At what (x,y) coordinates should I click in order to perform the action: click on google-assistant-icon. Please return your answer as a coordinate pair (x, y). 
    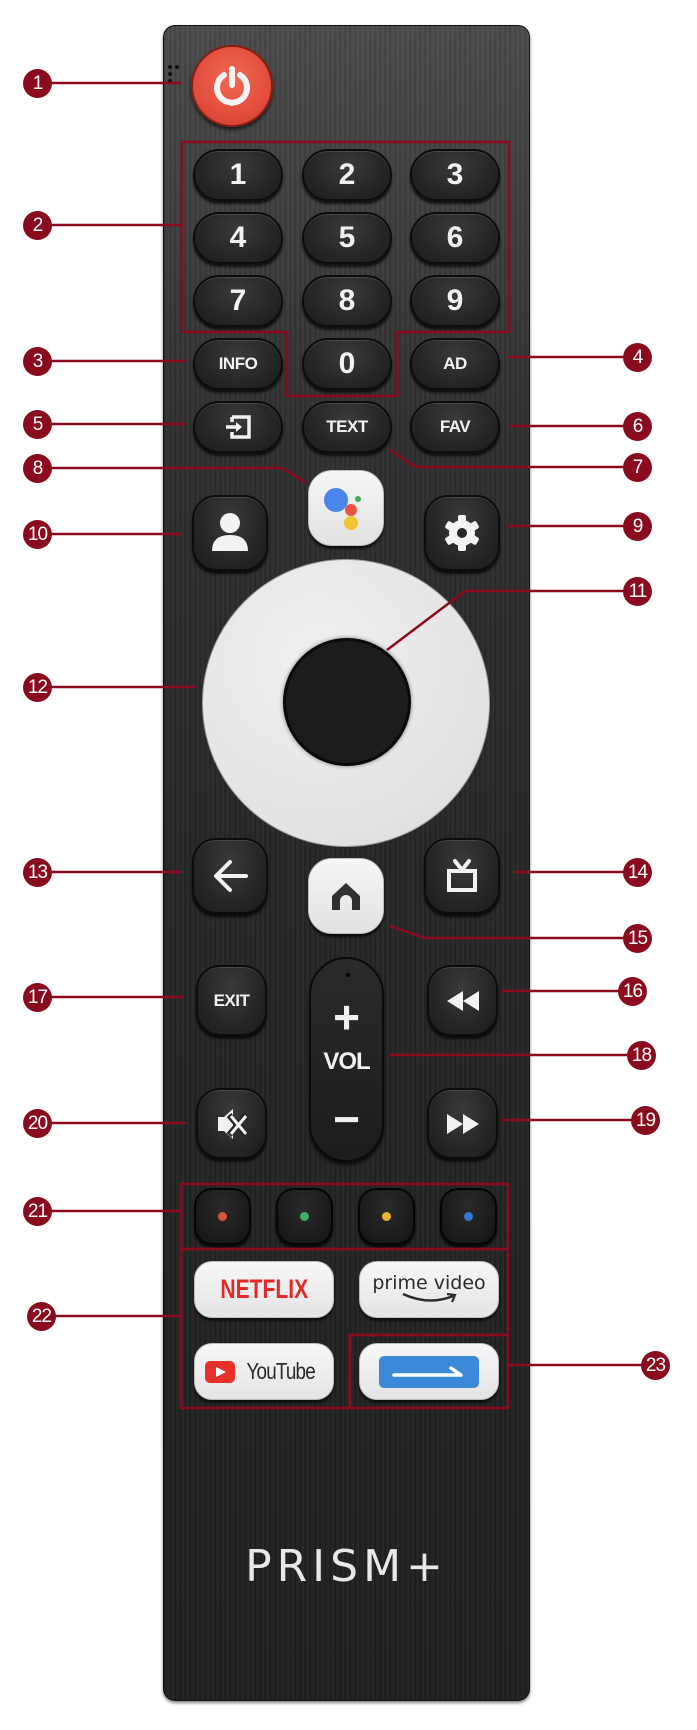
    Looking at the image, I should click on (342, 509).